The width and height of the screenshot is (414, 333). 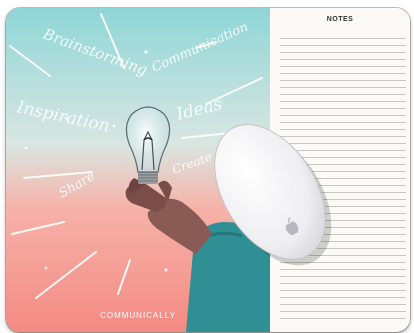 What do you see at coordinates (340, 19) in the screenshot?
I see `notes-title: NOTES` at bounding box center [340, 19].